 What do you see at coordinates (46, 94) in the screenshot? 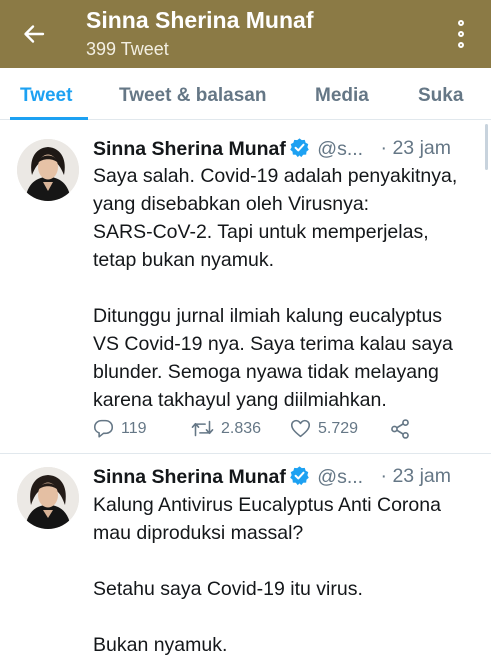
I see `tab-tweet: Tweet` at bounding box center [46, 94].